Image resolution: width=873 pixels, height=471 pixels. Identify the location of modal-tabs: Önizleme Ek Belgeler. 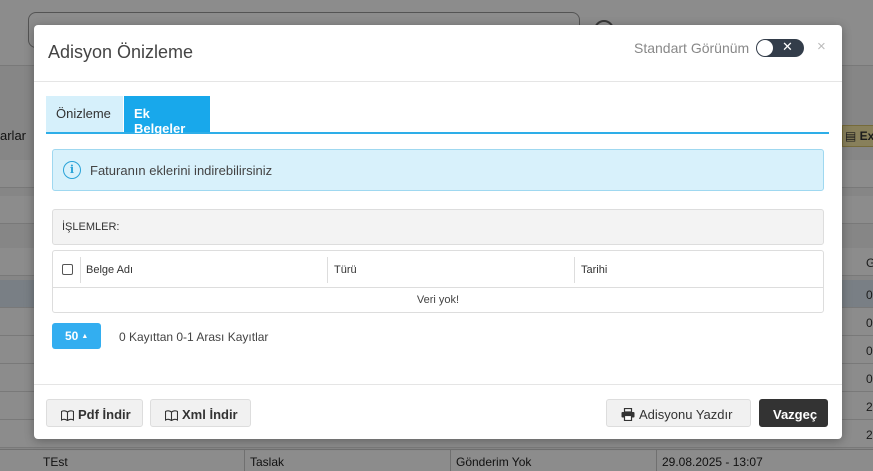
(437, 116).